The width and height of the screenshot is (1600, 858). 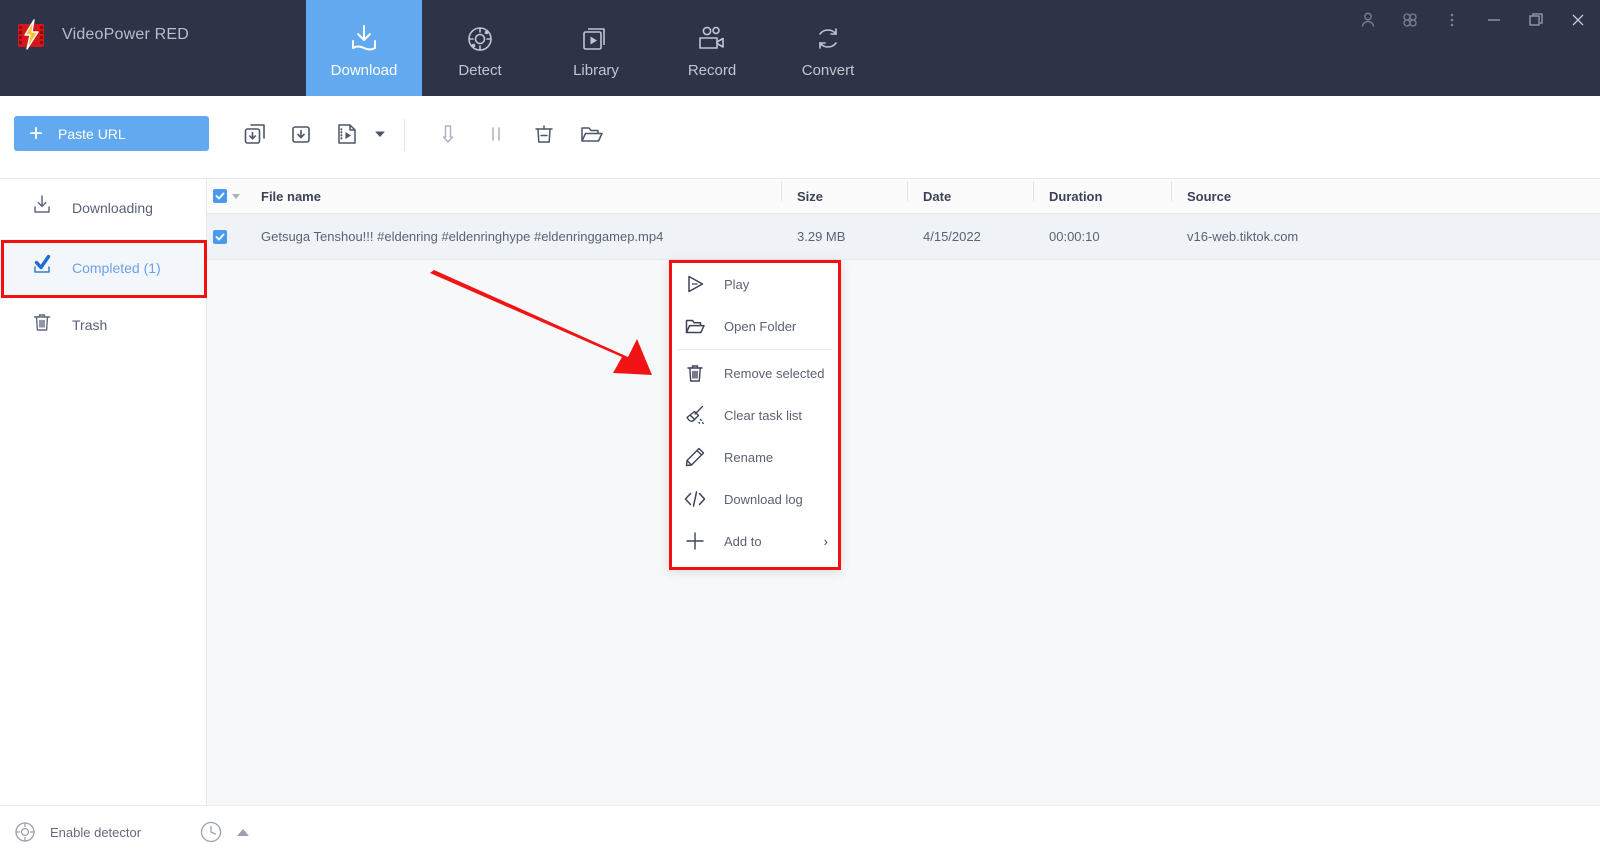 I want to click on brand: VideoPower RED, so click(x=101, y=35).